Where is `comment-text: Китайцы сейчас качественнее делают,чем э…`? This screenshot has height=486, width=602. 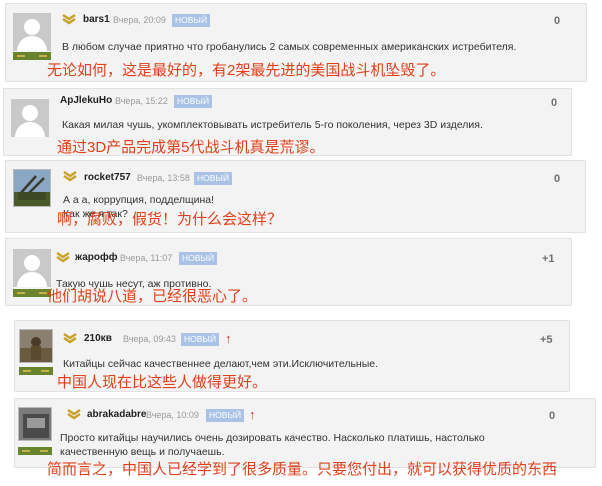 comment-text: Китайцы сейчас качественнее делают,чем э… is located at coordinates (221, 364).